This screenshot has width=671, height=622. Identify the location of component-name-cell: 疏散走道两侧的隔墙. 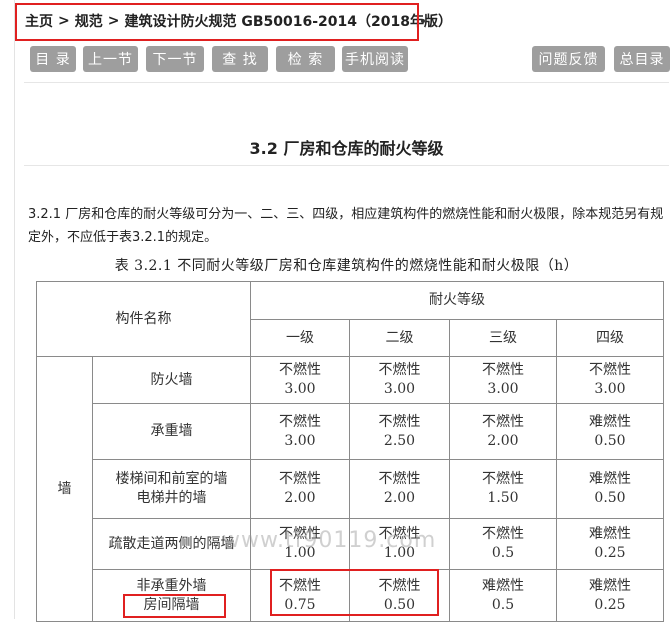
(171, 544).